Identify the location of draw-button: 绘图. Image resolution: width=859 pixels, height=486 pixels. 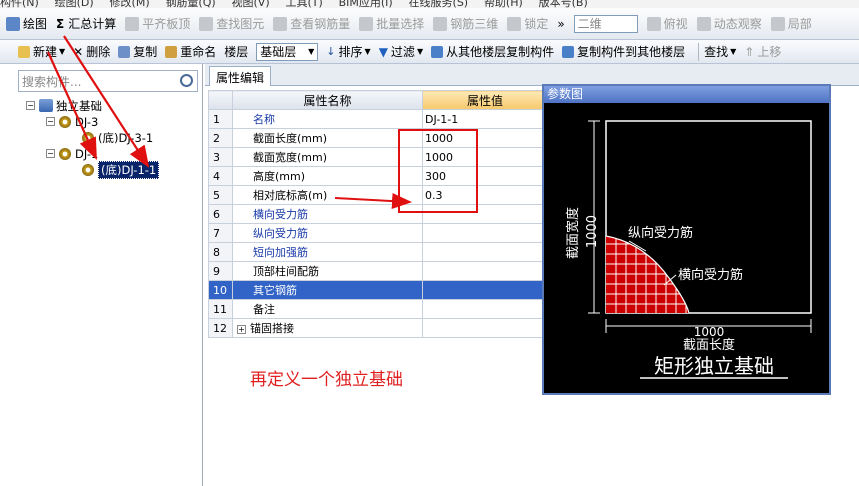
(26, 23).